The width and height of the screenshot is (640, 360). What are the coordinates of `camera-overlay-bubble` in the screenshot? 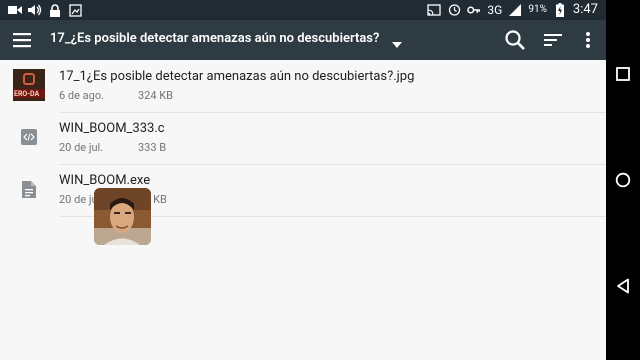 It's located at (122, 216).